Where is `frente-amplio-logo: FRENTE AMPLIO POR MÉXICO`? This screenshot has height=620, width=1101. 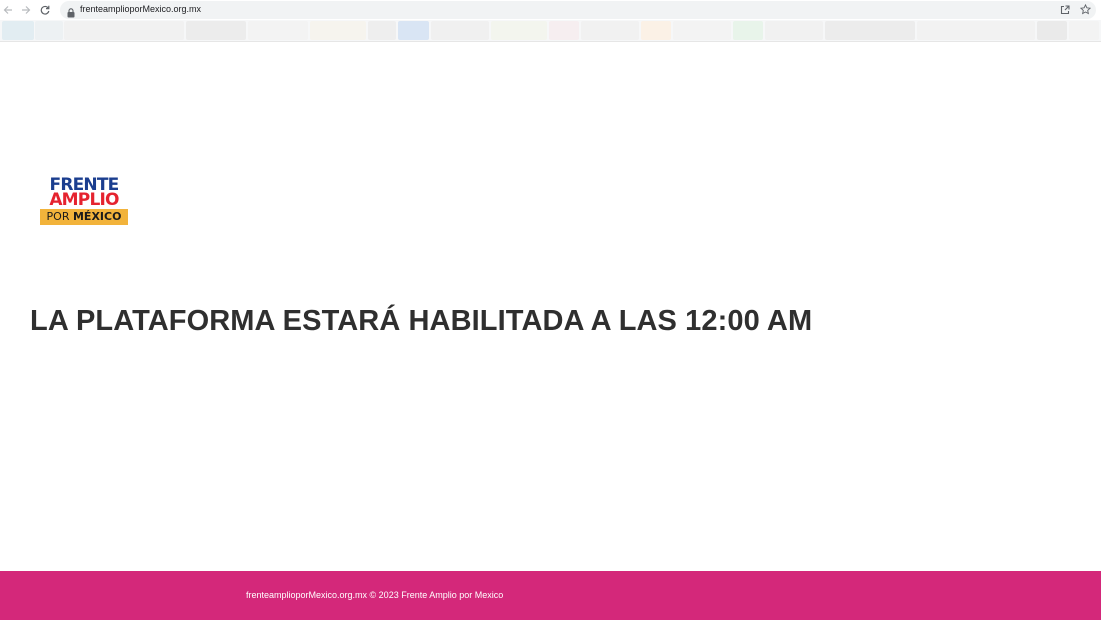 frente-amplio-logo: FRENTE AMPLIO POR MÉXICO is located at coordinates (84, 201).